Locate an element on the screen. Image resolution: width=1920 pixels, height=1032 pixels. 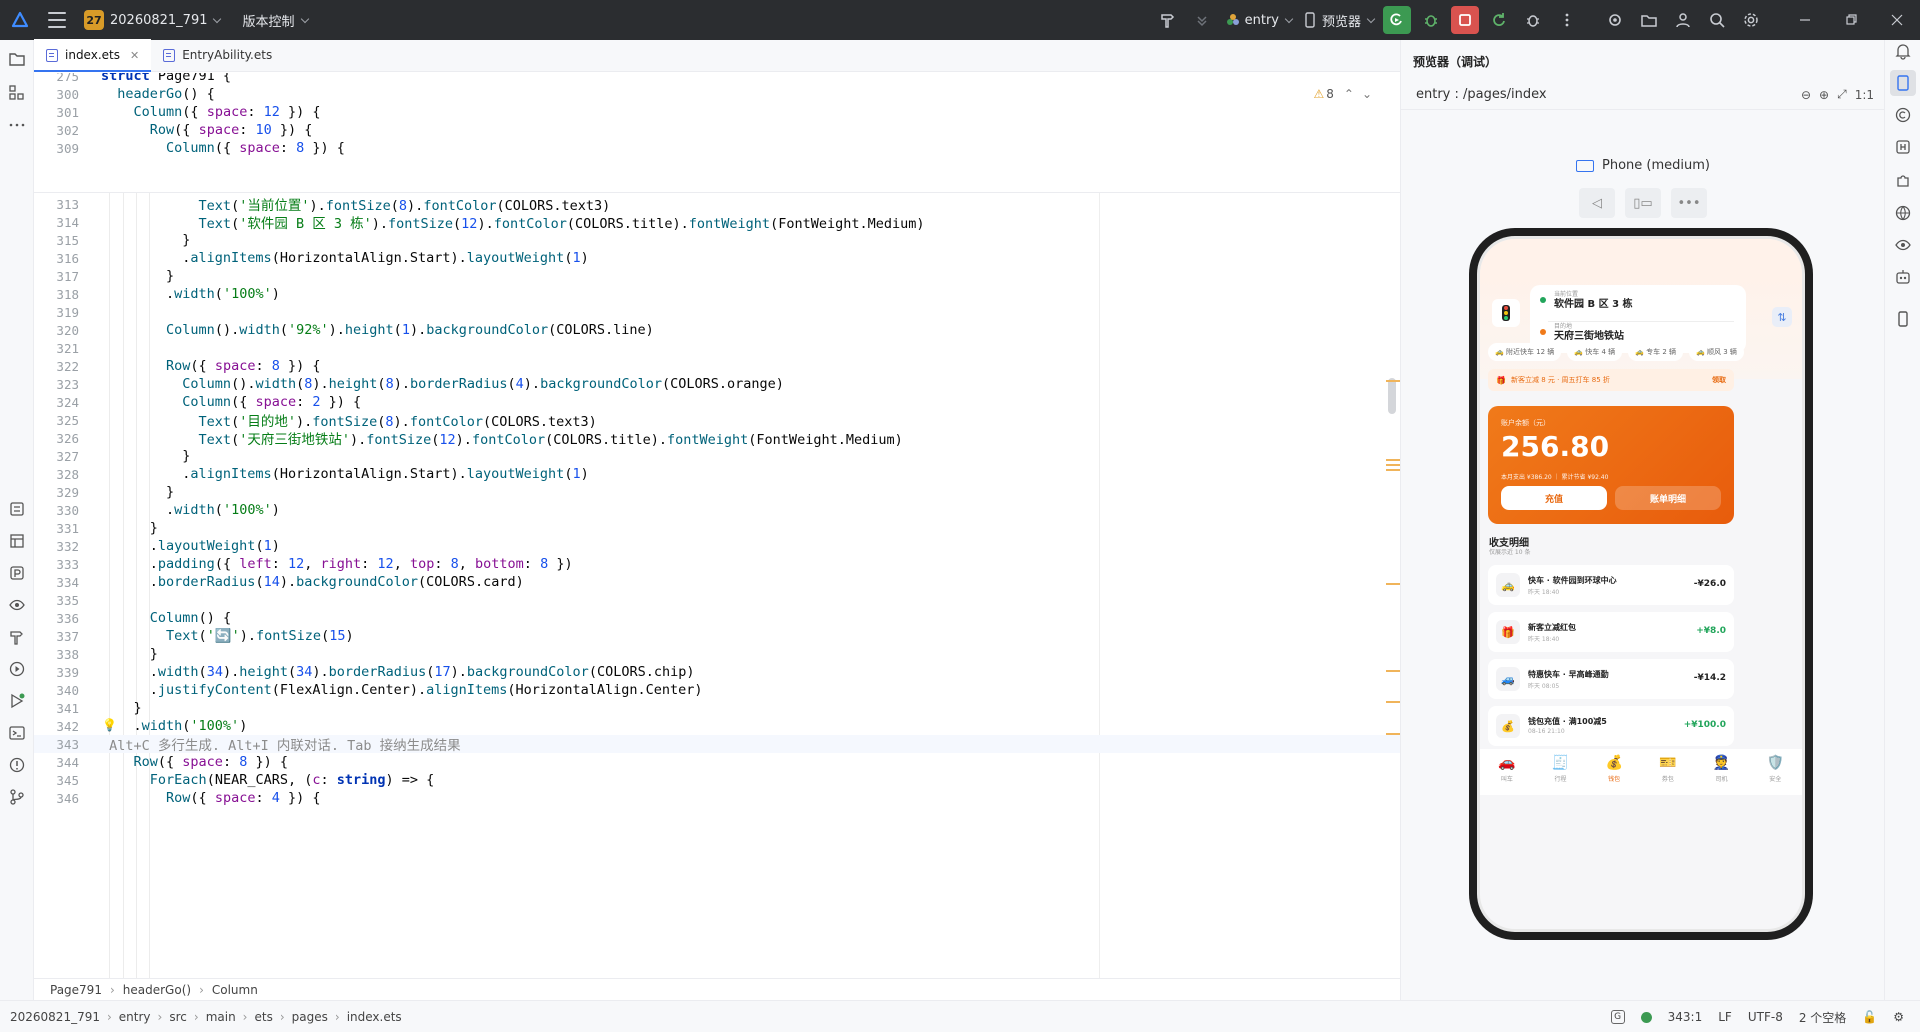
transaction-row: 🎁 新客立减红包 昨天 18:40 +¥8.0 is located at coordinates (1611, 632).